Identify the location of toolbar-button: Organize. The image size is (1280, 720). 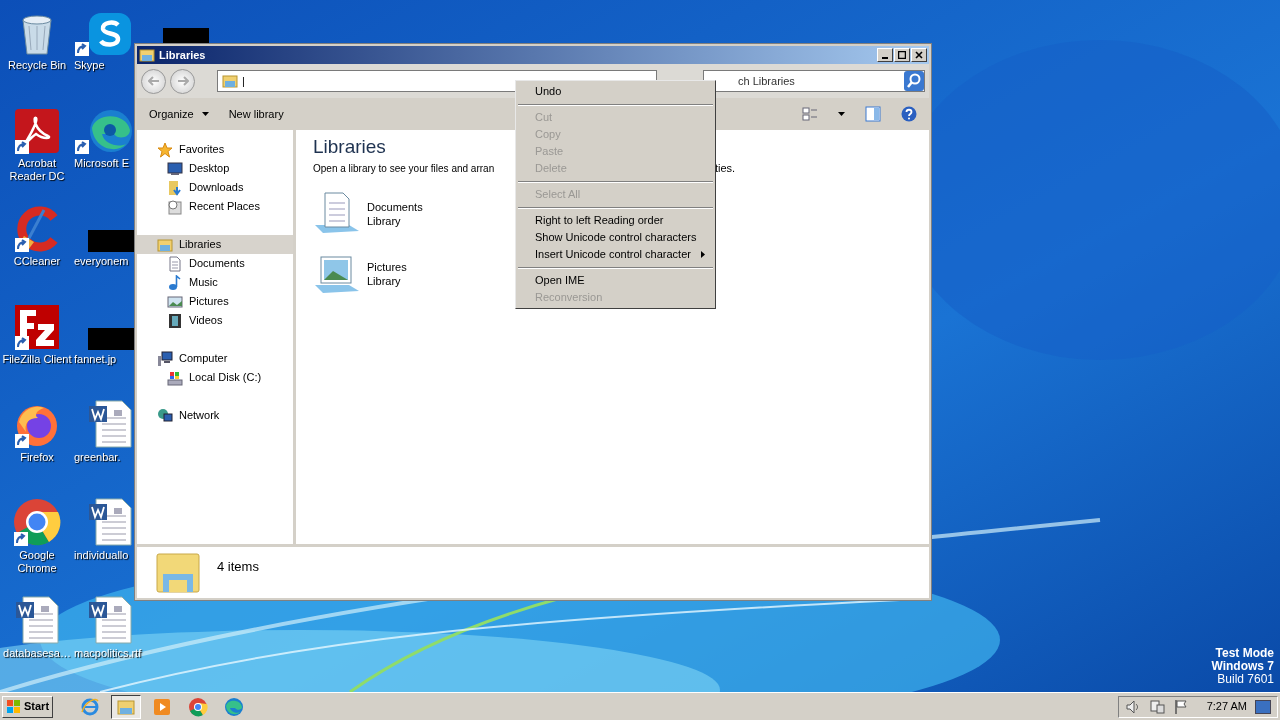
(179, 114).